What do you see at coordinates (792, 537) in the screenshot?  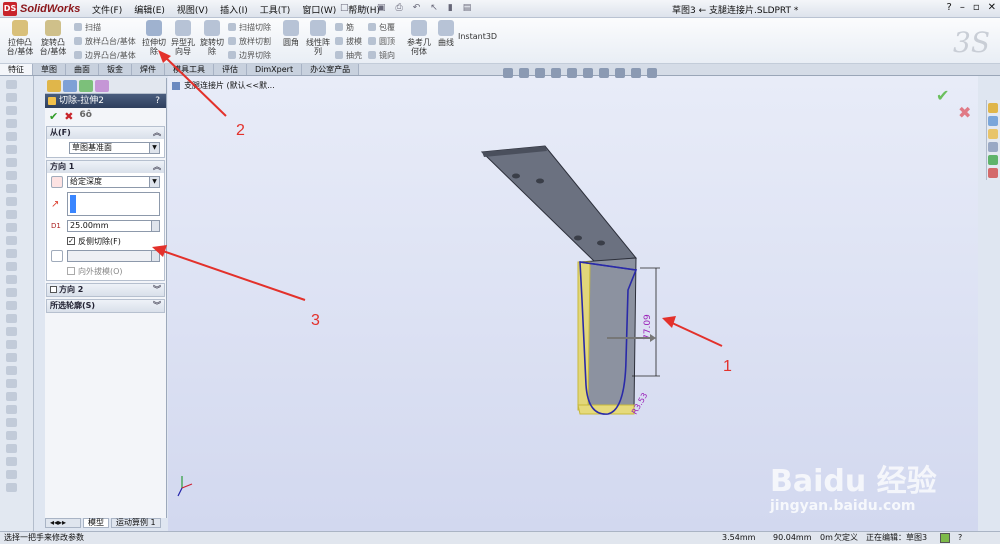 I see `status-y: 90.04mm` at bounding box center [792, 537].